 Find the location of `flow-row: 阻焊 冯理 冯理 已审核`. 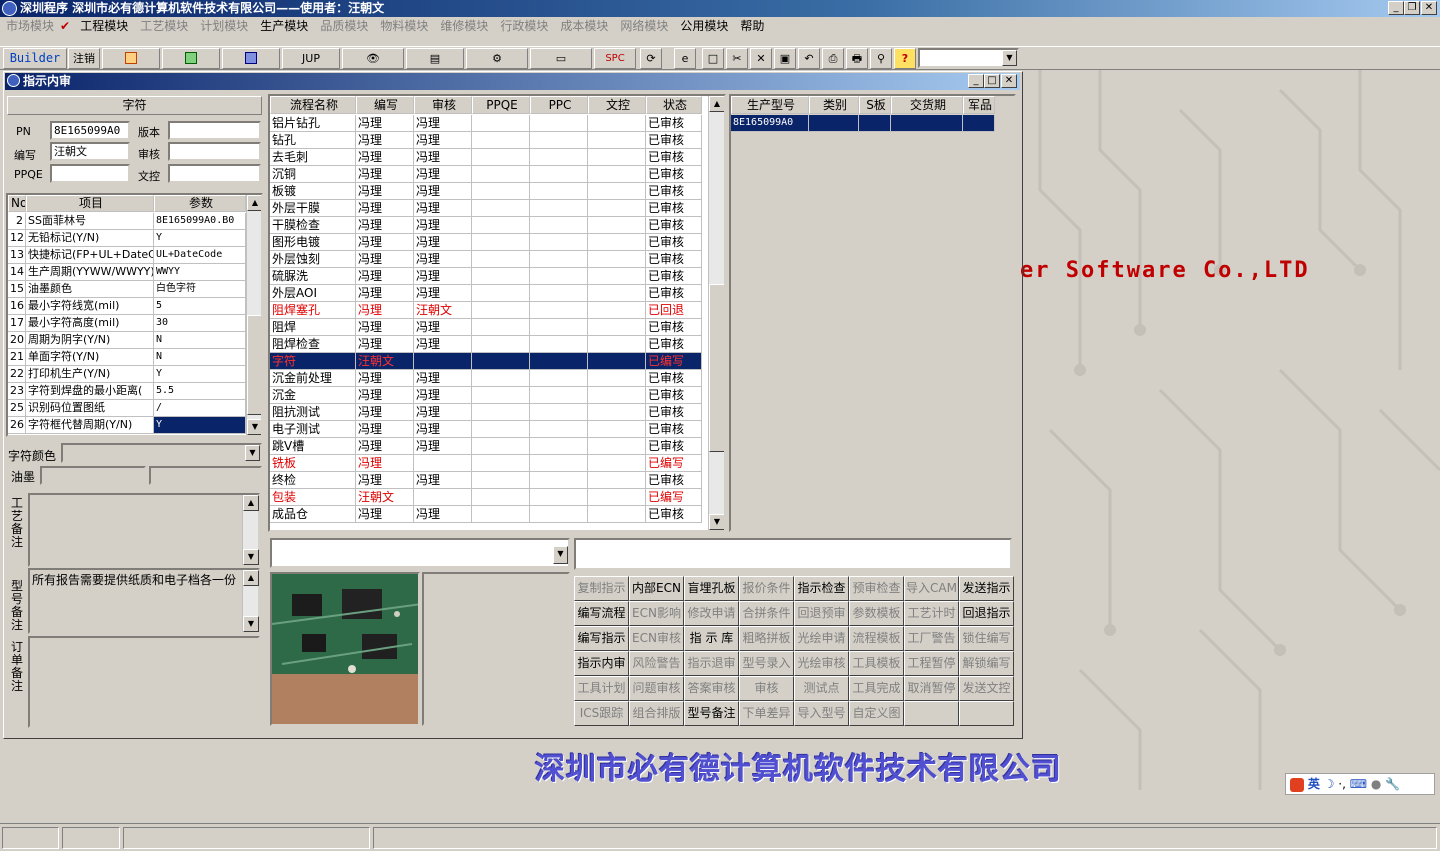

flow-row: 阻焊 冯理 冯理 已审核 is located at coordinates (486, 327).